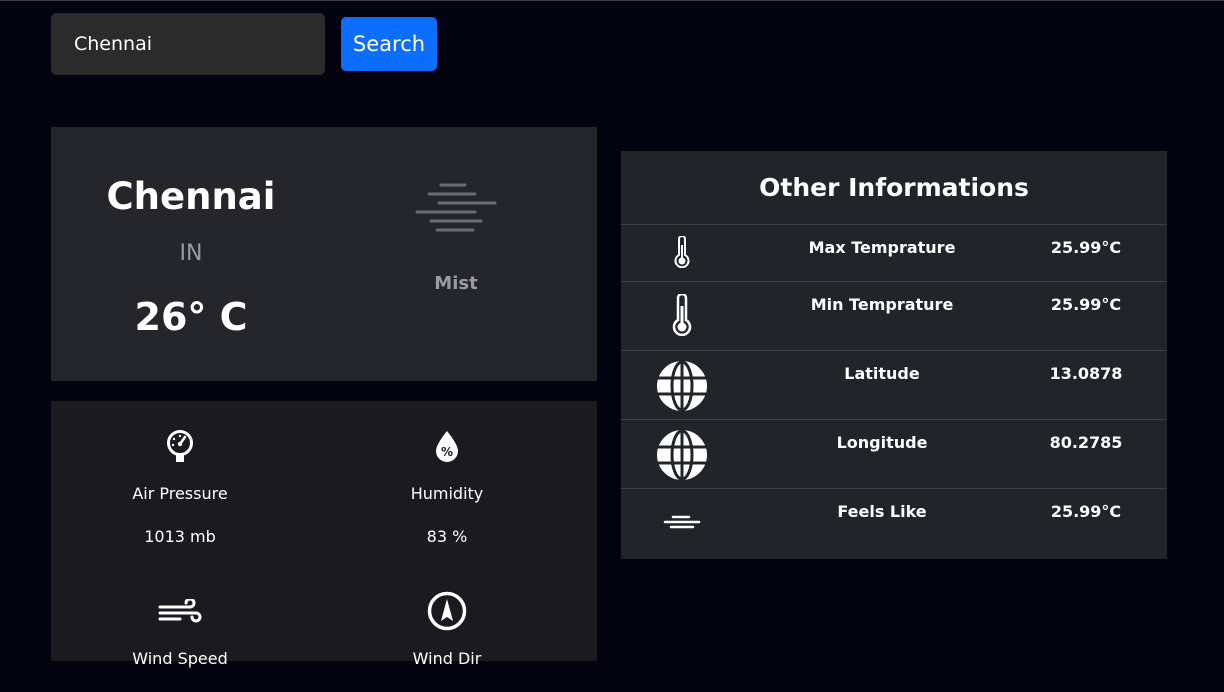 Image resolution: width=1224 pixels, height=692 pixels. What do you see at coordinates (882, 304) in the screenshot?
I see `info-label: Min Temprature` at bounding box center [882, 304].